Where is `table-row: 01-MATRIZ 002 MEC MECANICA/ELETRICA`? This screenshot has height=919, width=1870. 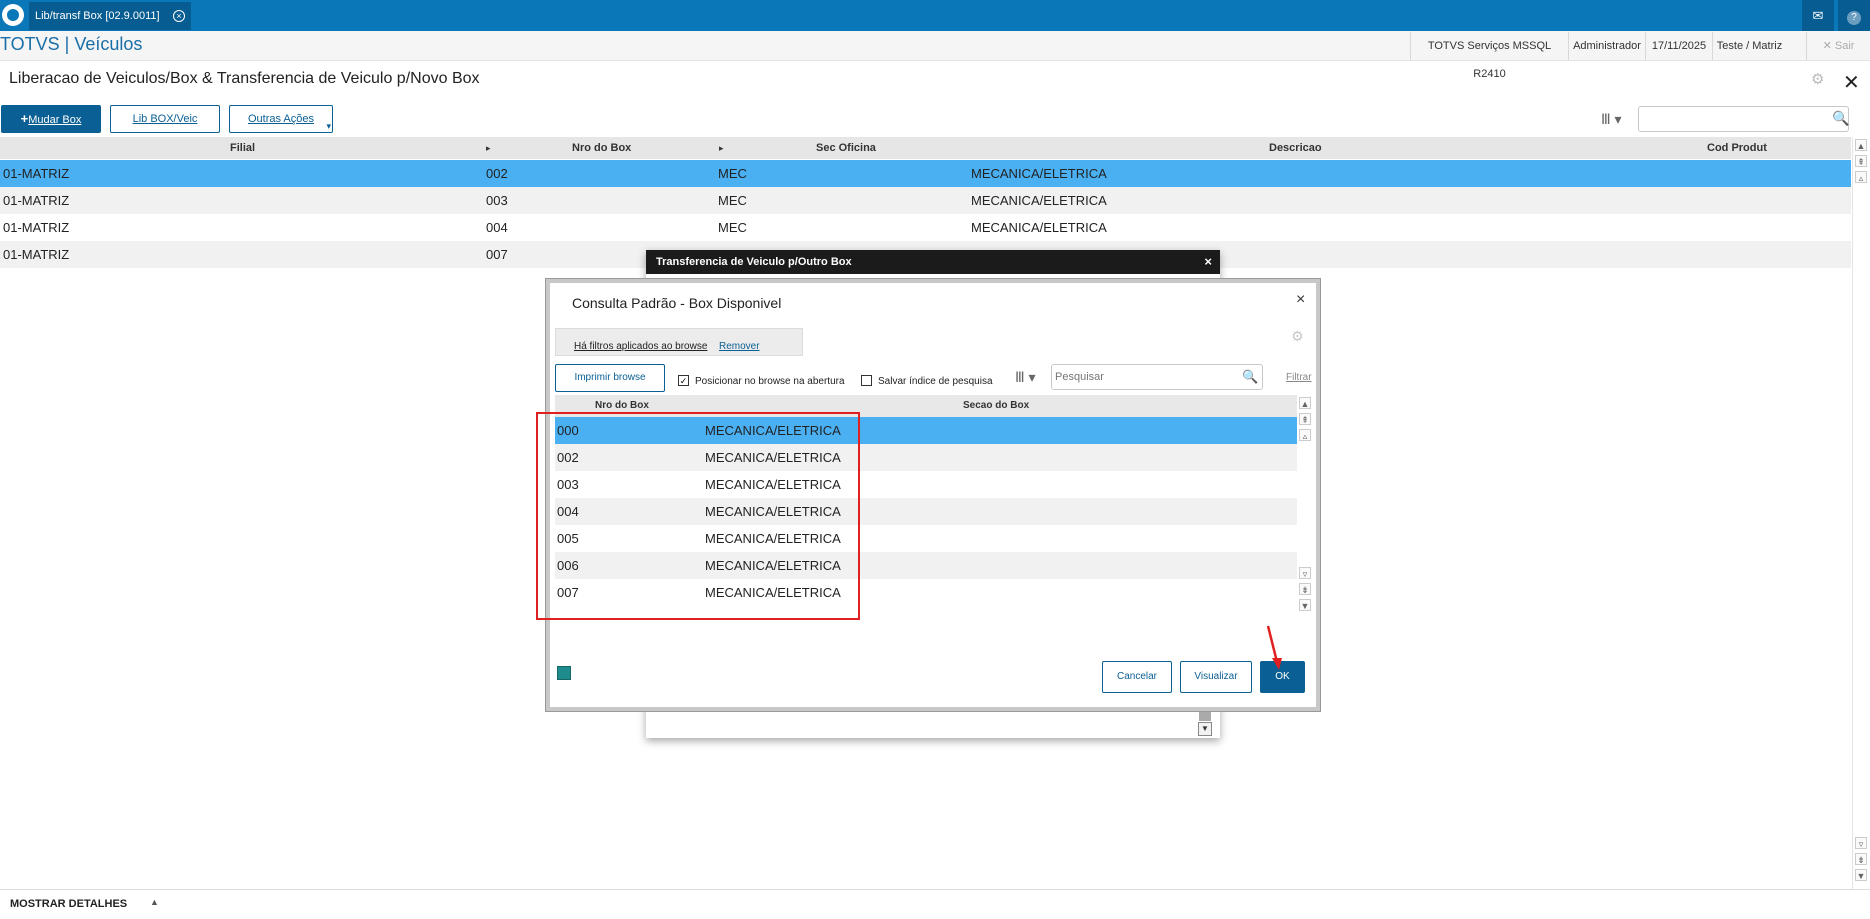
table-row: 01-MATRIZ 002 MEC MECANICA/ELETRICA is located at coordinates (925, 173).